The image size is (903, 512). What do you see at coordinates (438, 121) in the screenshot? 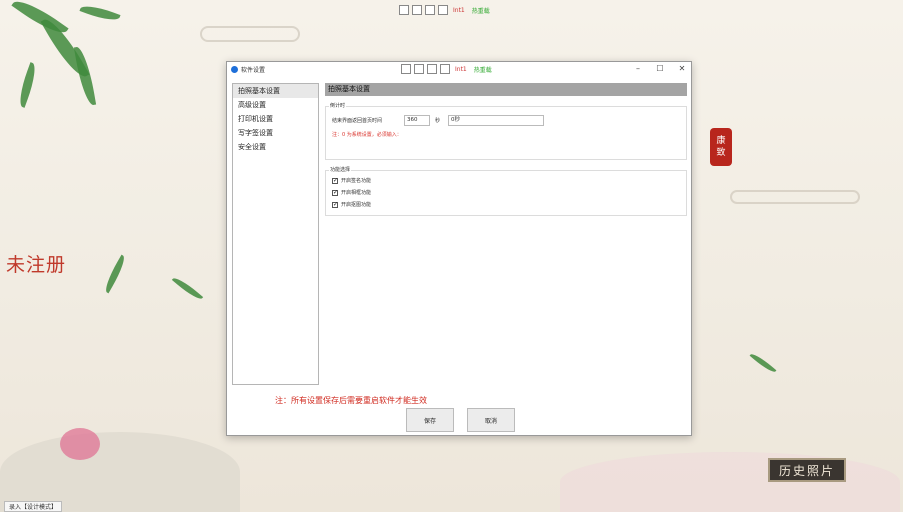
I see `unit-label: 秒` at bounding box center [438, 121].